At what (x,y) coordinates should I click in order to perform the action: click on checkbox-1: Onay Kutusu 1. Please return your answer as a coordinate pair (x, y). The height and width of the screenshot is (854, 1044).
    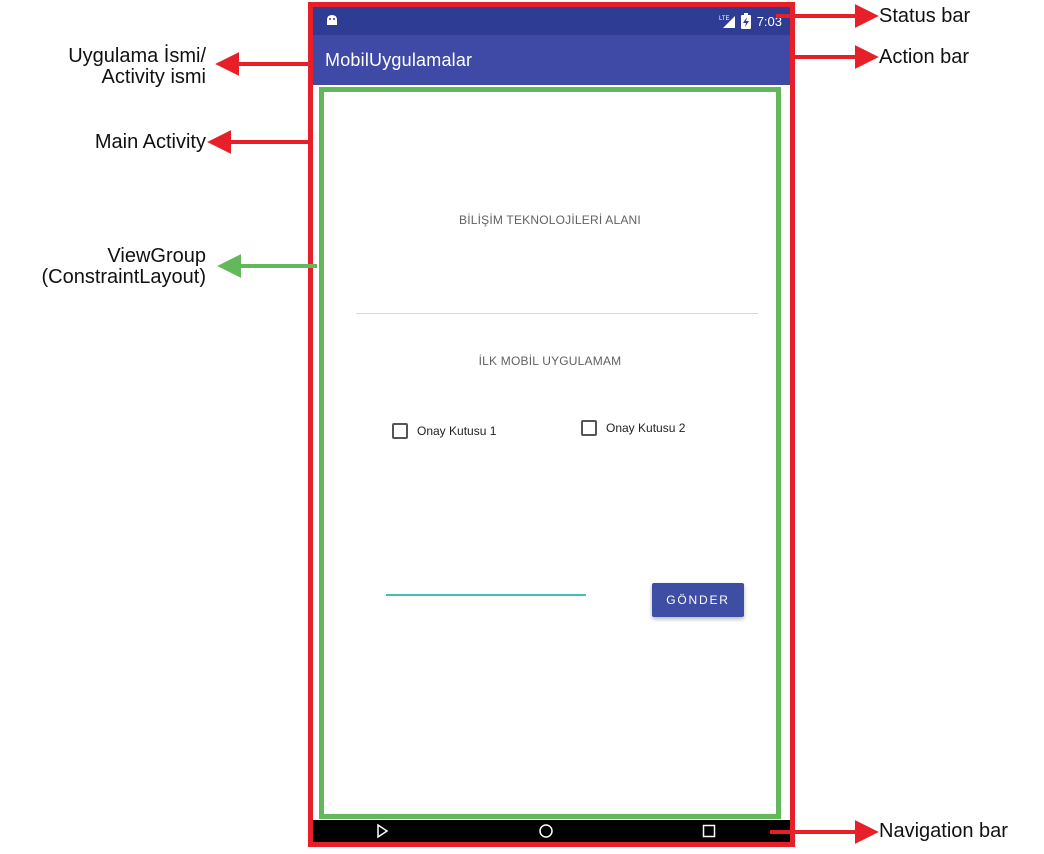
    Looking at the image, I should click on (444, 431).